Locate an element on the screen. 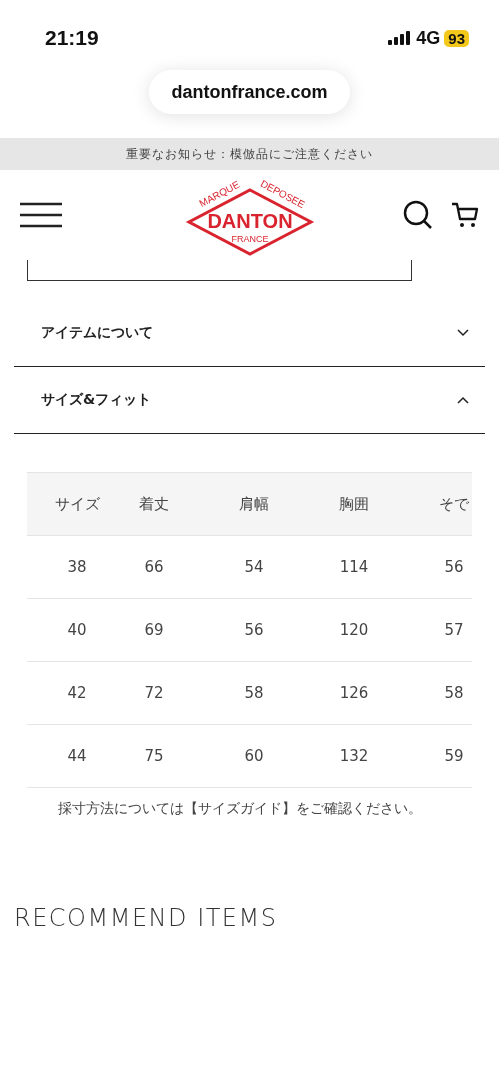  search-icon is located at coordinates (418, 215).